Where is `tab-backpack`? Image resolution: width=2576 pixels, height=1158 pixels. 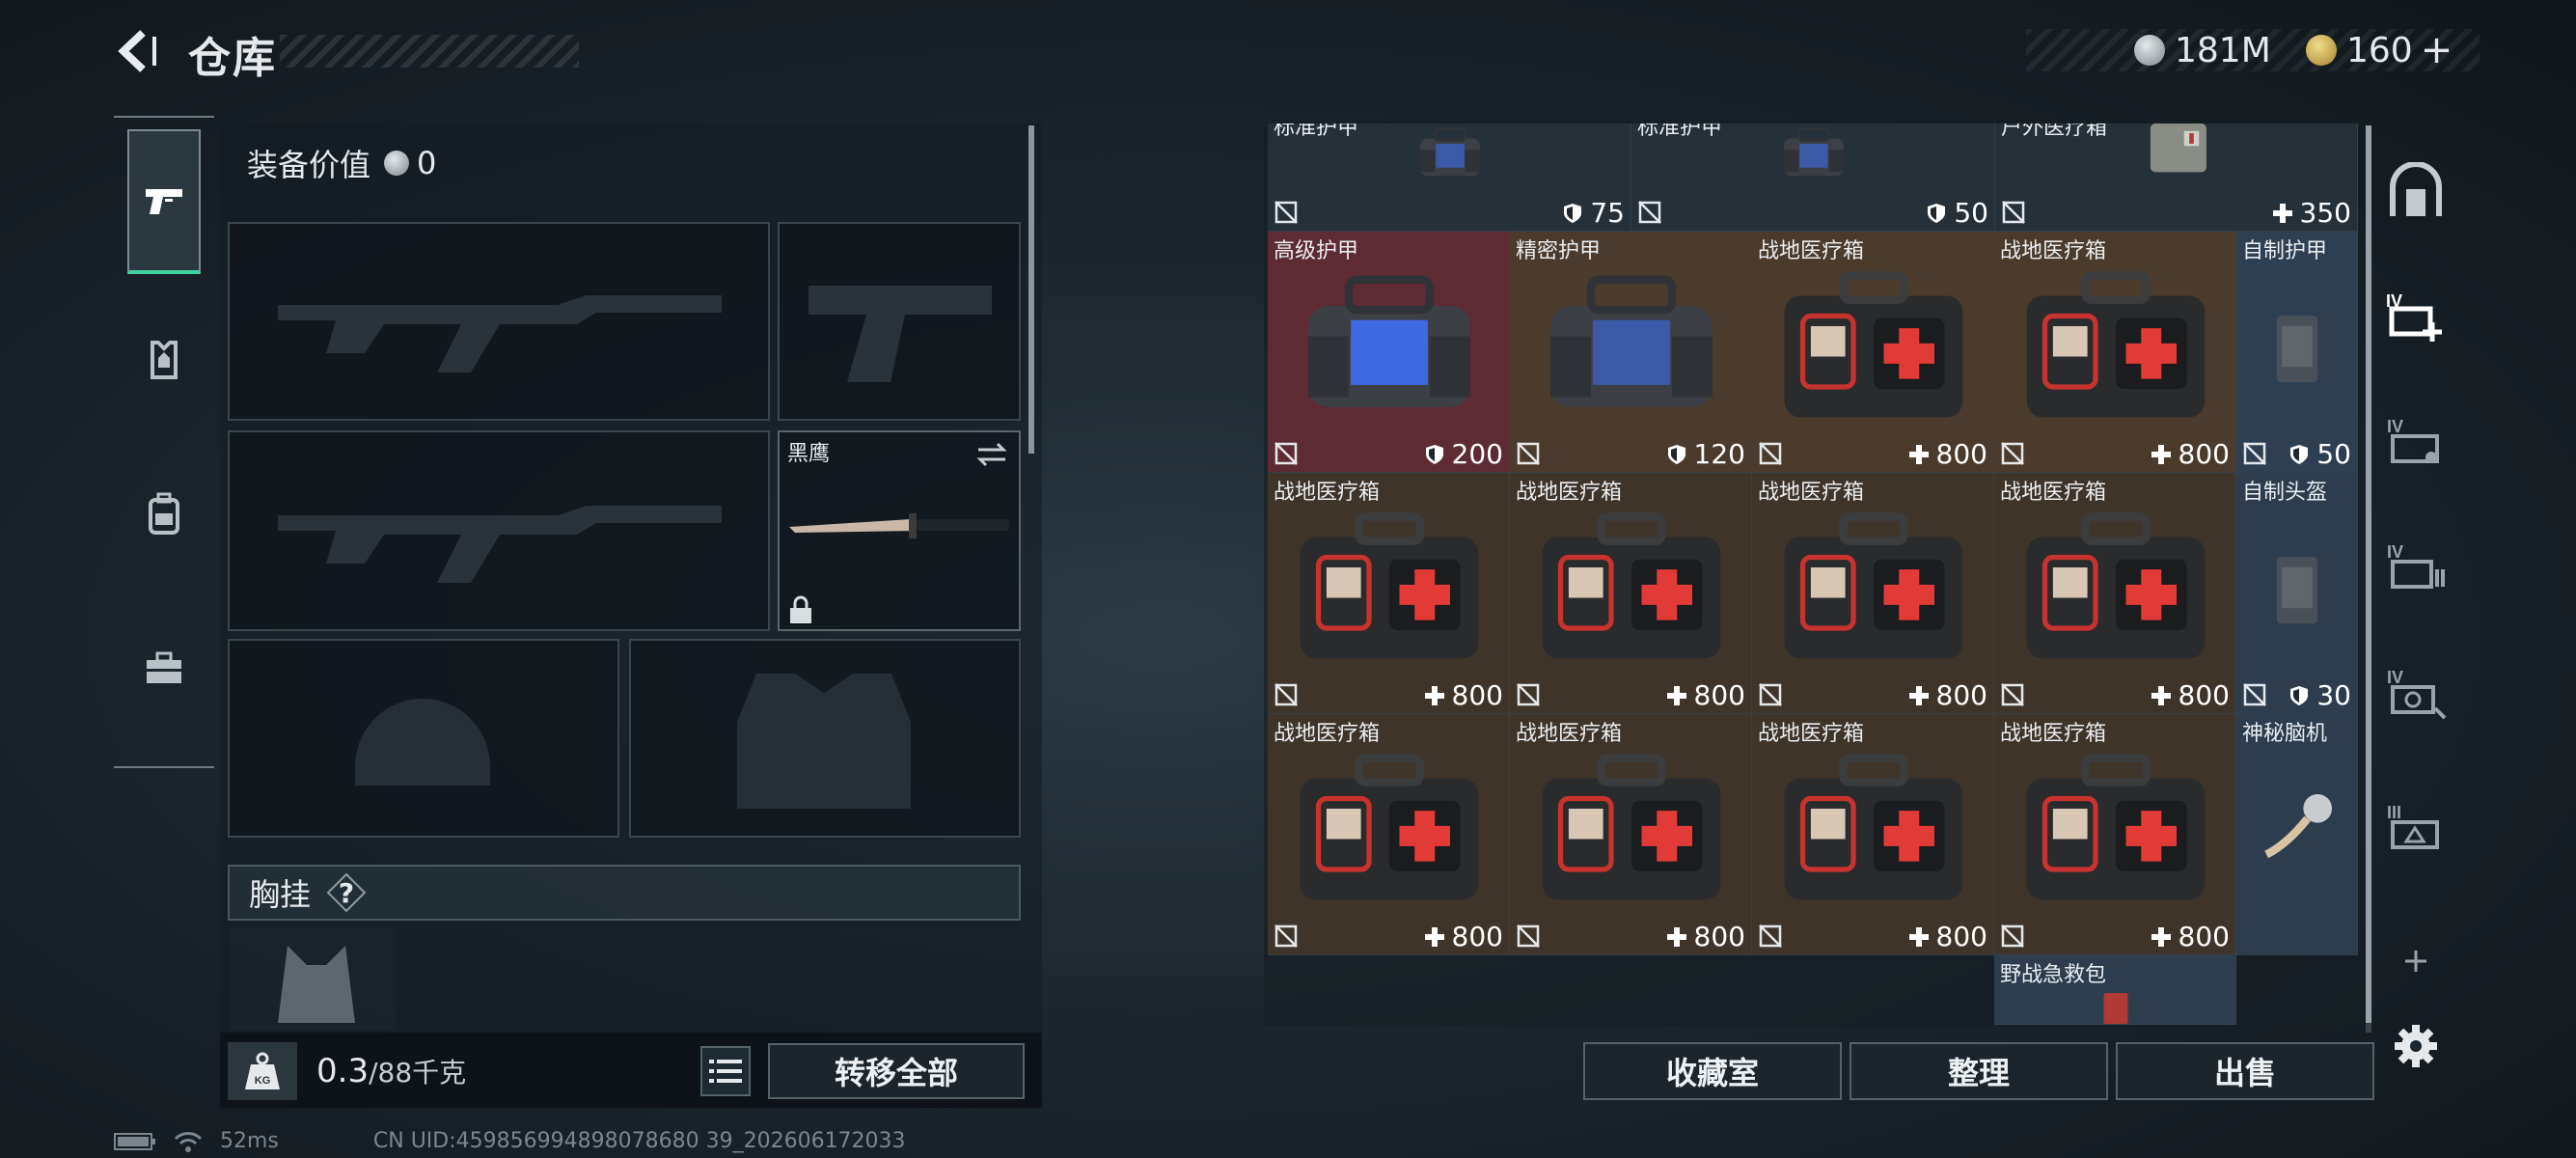 tab-backpack is located at coordinates (164, 514).